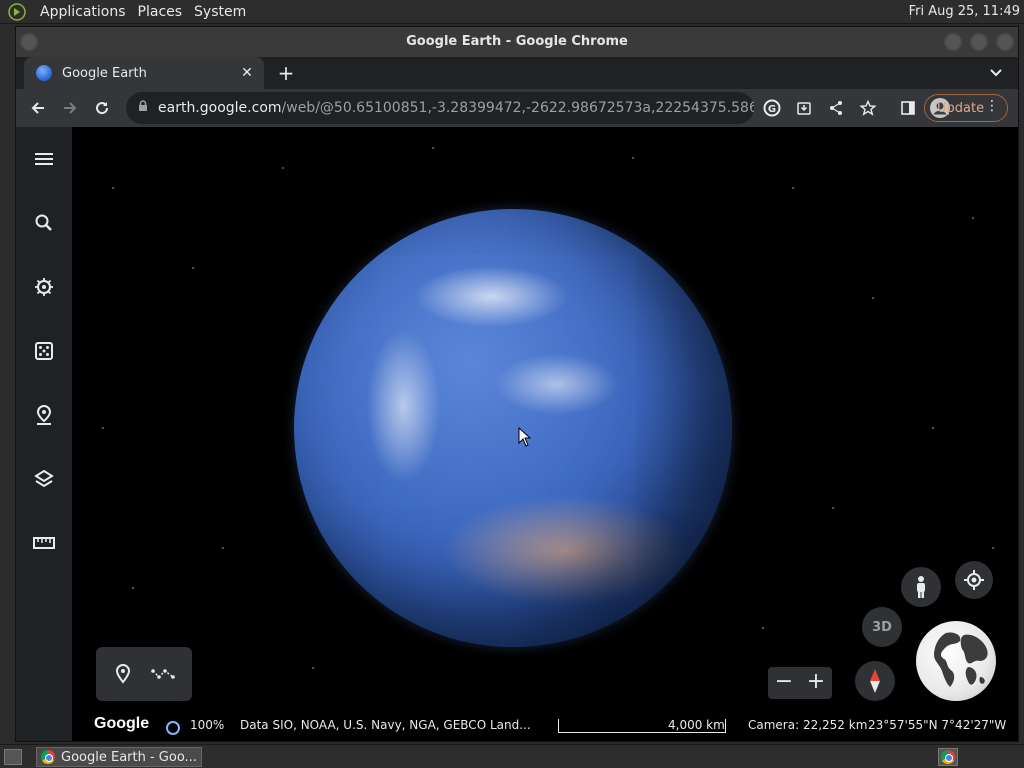 The width and height of the screenshot is (1024, 768). I want to click on menu-applications: Applications, so click(83, 12).